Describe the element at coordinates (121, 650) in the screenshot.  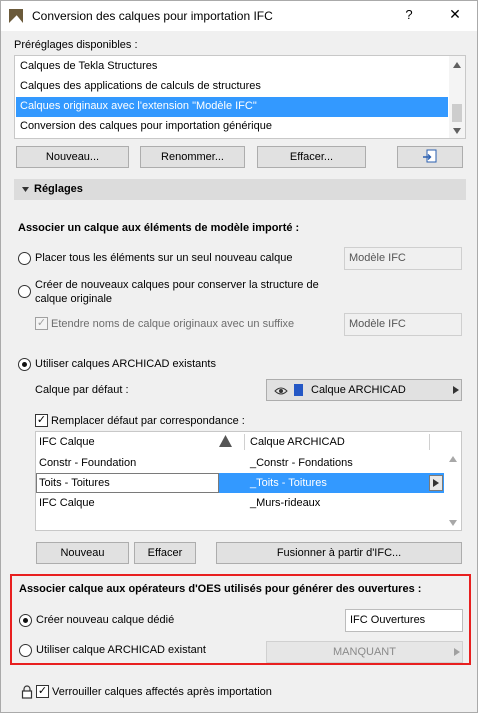
I see `existing-opening-layer-label: Utiliser calque ARCHICAD existant` at that location.